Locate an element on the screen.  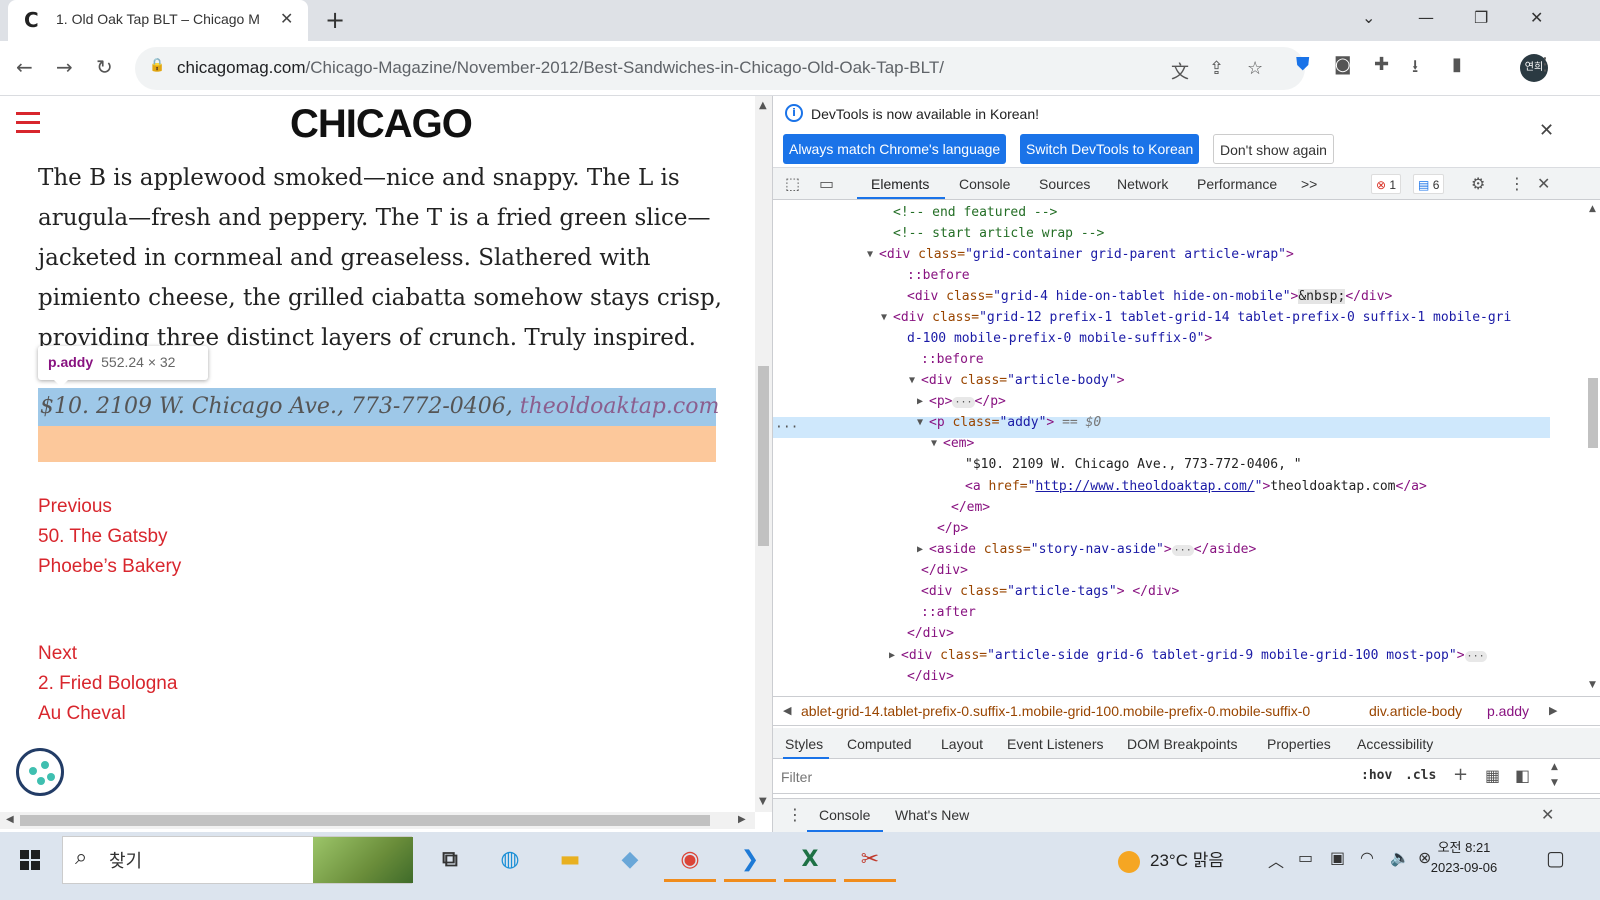
tray-chevron-icon: ︿ is located at coordinates (1276, 860).